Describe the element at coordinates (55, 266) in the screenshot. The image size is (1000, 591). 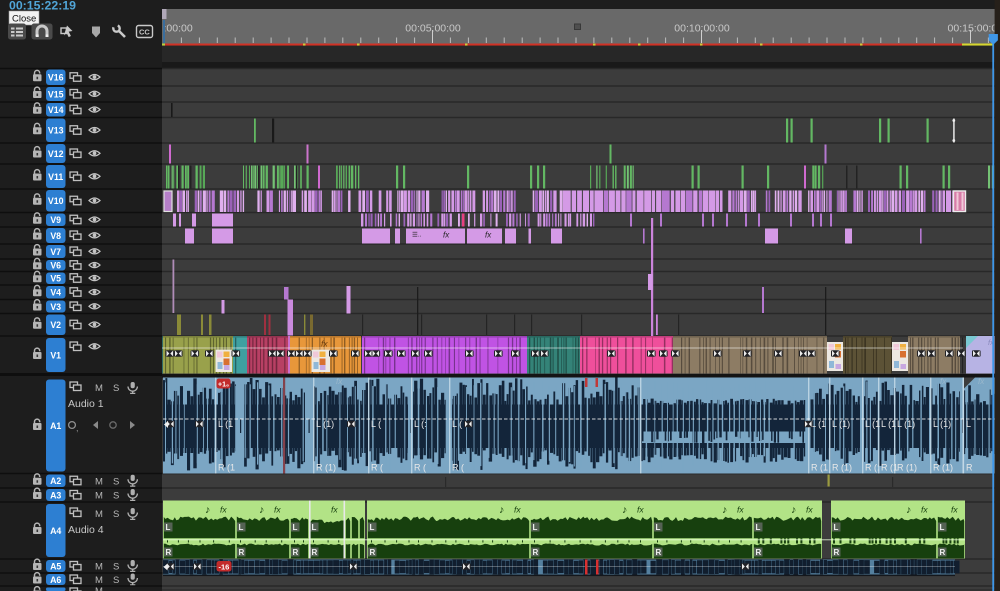
I see `svg-text: V6` at that location.